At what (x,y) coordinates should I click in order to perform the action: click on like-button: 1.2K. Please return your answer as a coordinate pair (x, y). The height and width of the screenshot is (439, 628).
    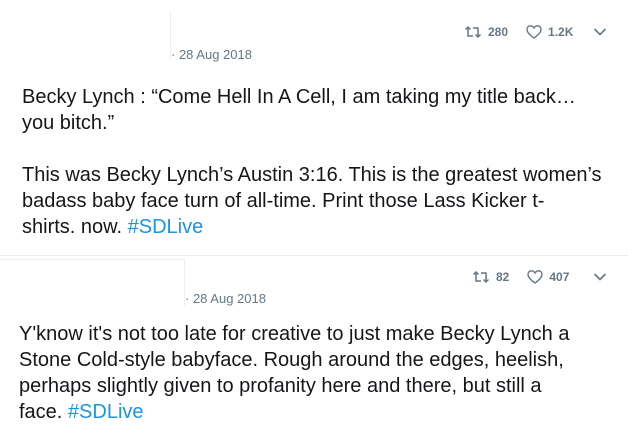
    Looking at the image, I should click on (549, 32).